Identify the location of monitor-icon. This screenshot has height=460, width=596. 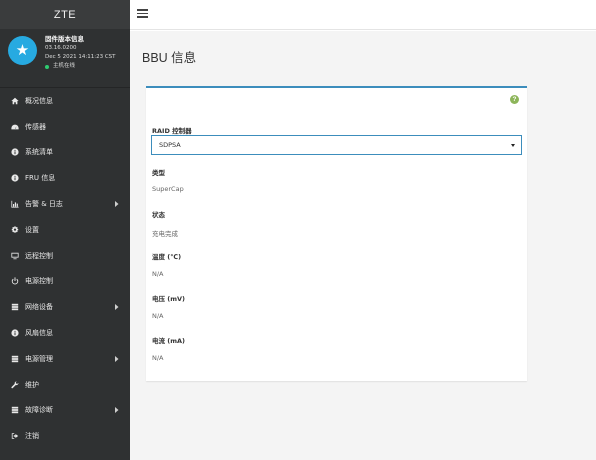
(14, 255).